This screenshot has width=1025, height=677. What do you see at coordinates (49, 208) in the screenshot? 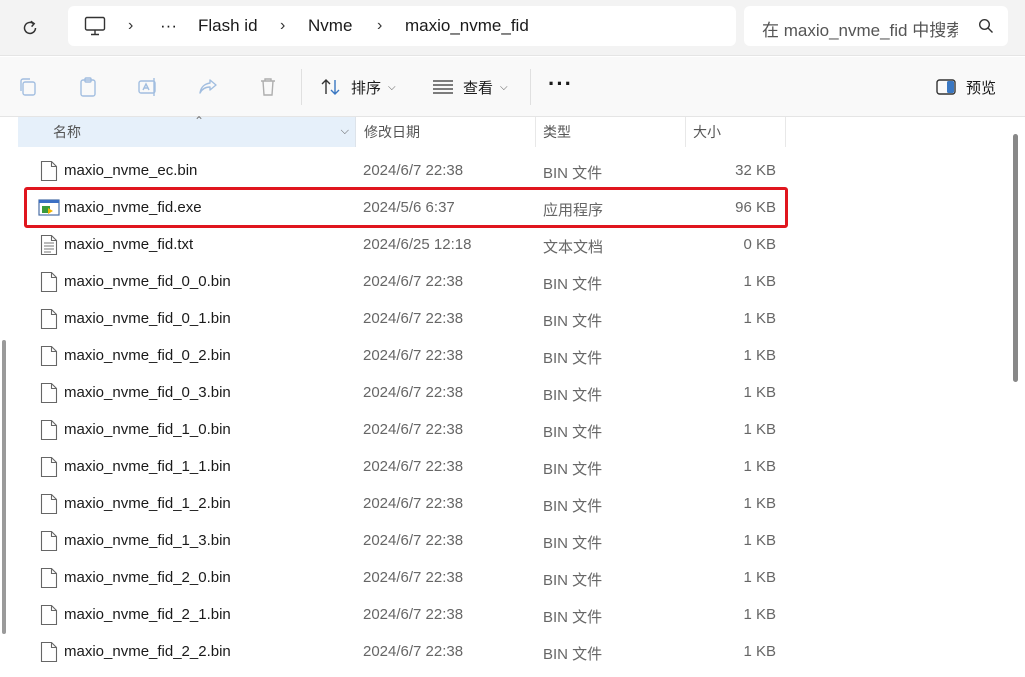
I see `application-icon` at bounding box center [49, 208].